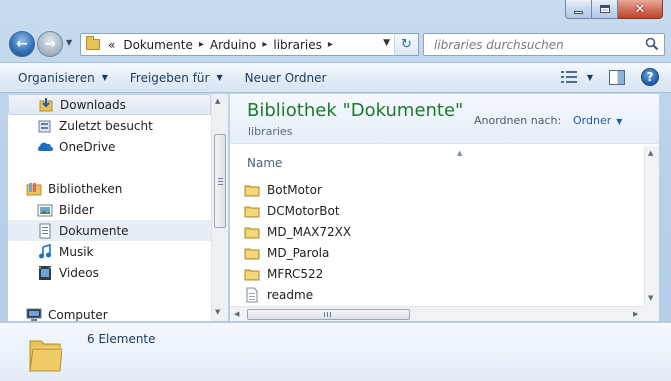  I want to click on file-name: MD_MAX72XX, so click(309, 231).